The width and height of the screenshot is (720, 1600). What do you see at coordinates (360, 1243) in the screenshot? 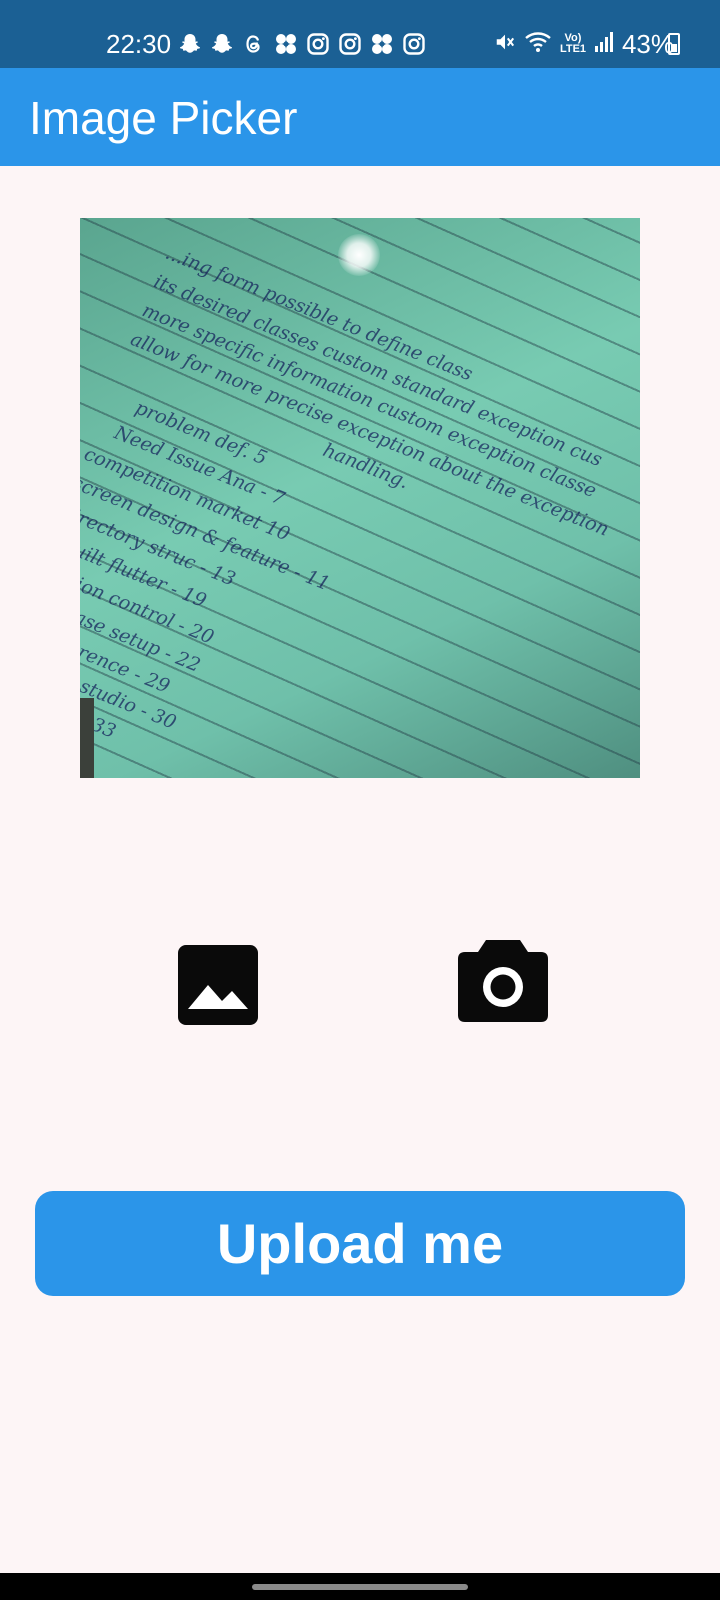
I see `upload-button: Upload me` at bounding box center [360, 1243].